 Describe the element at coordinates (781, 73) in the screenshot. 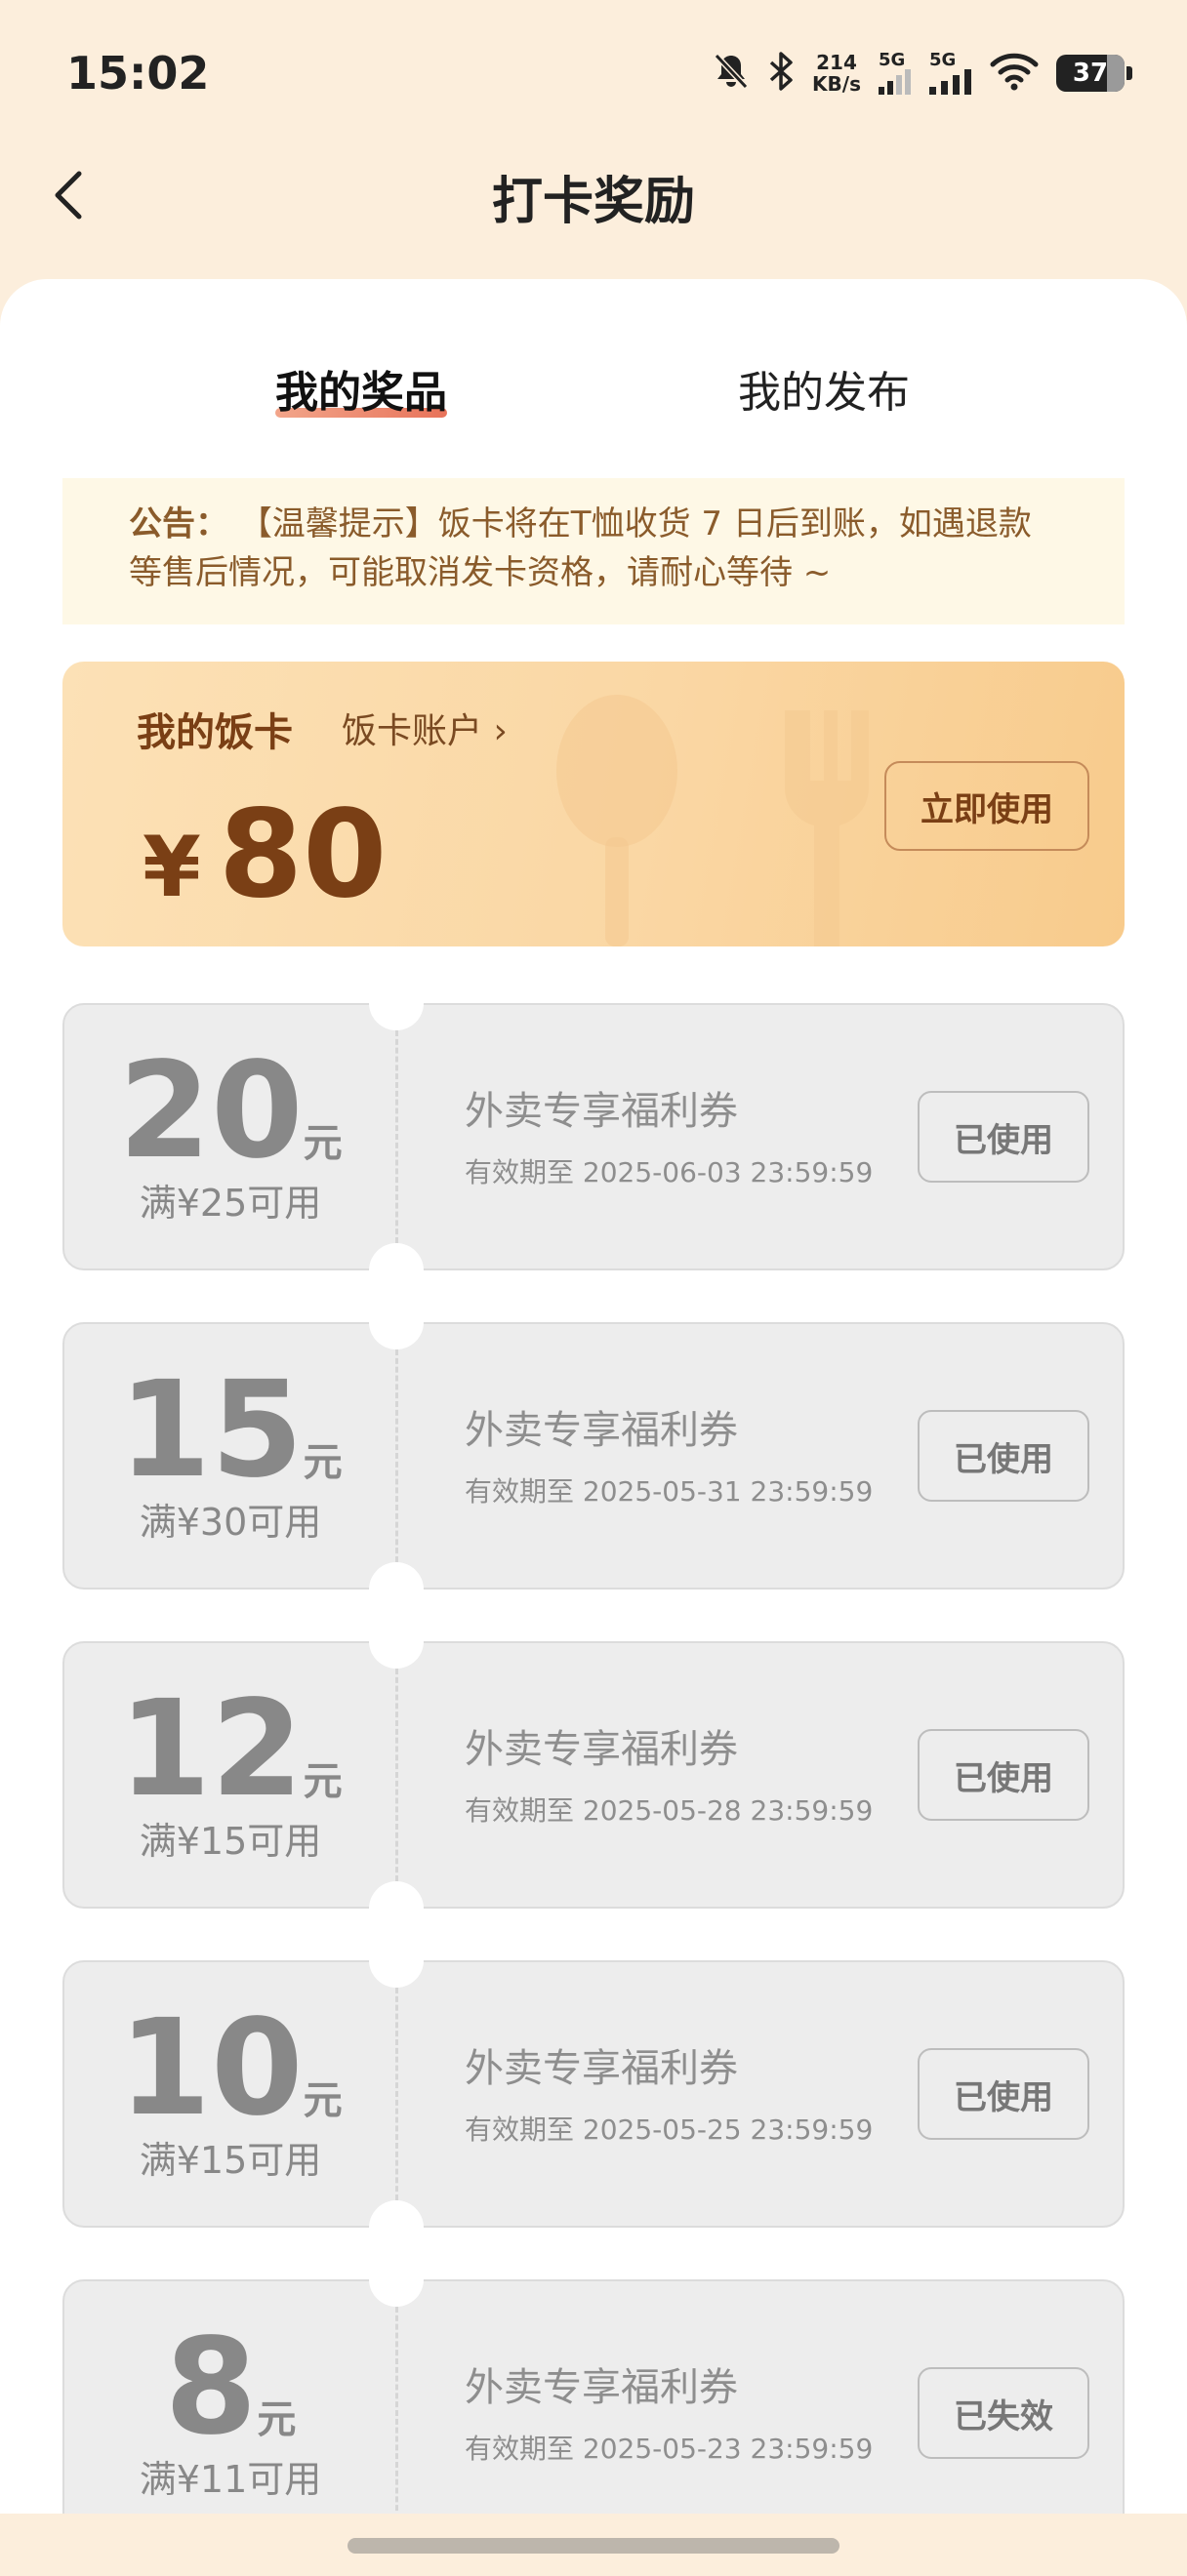

I see `bluetooth-icon` at that location.